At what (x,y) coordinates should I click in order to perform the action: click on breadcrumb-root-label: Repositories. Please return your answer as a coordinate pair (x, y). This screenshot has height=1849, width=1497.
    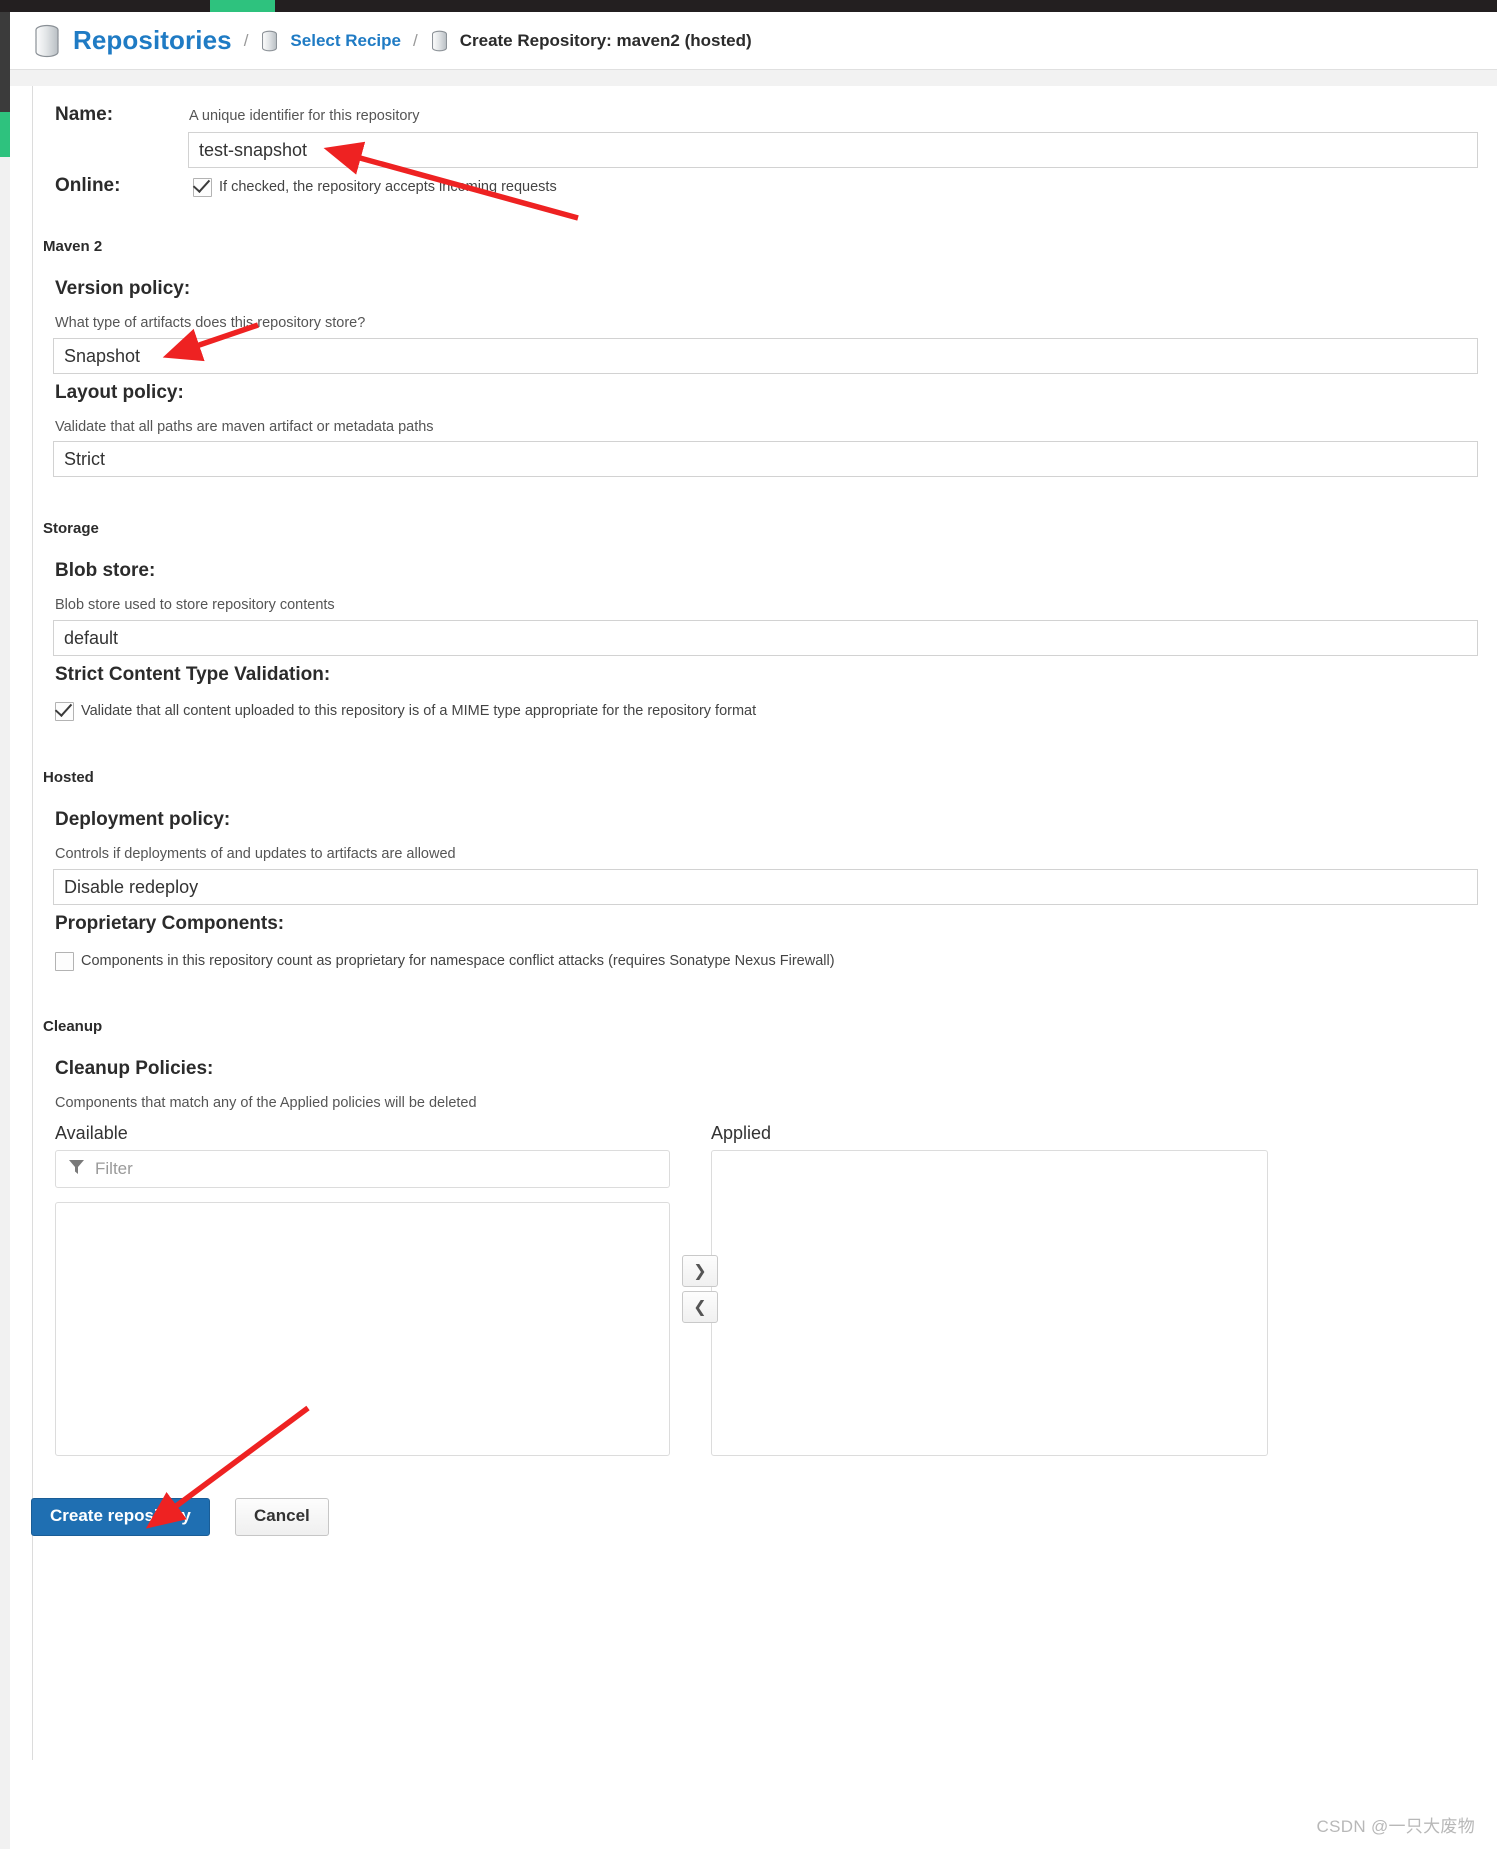
    Looking at the image, I should click on (152, 40).